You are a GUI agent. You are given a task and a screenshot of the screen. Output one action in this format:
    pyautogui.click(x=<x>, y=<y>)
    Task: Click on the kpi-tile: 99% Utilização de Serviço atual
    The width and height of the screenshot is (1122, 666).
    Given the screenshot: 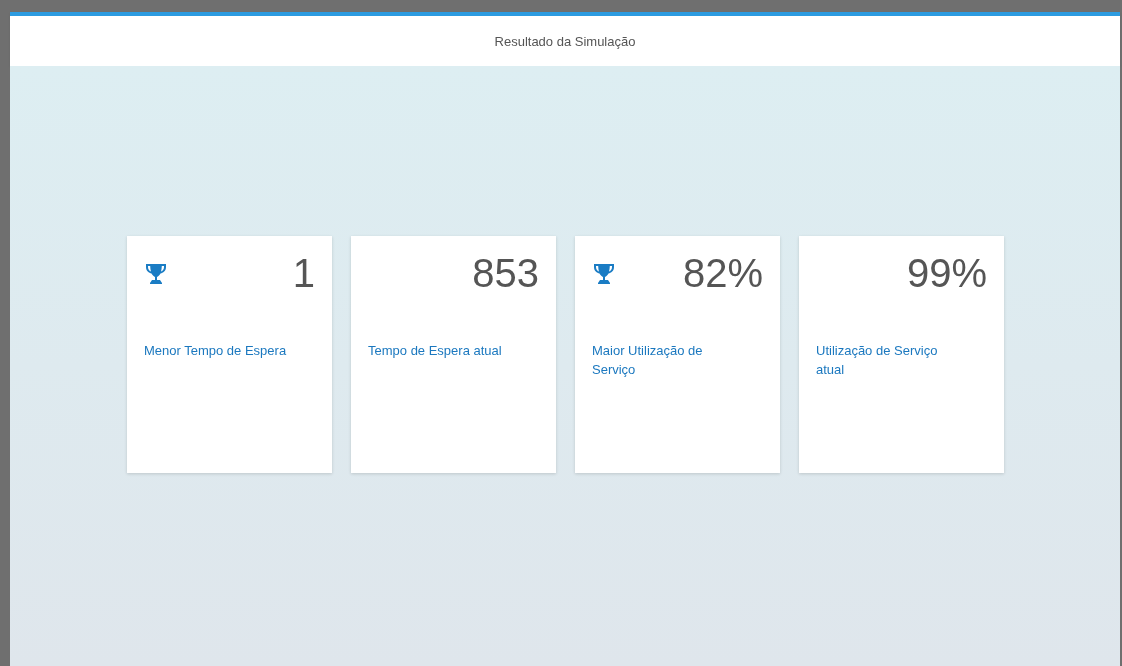 What is the action you would take?
    pyautogui.click(x=901, y=354)
    